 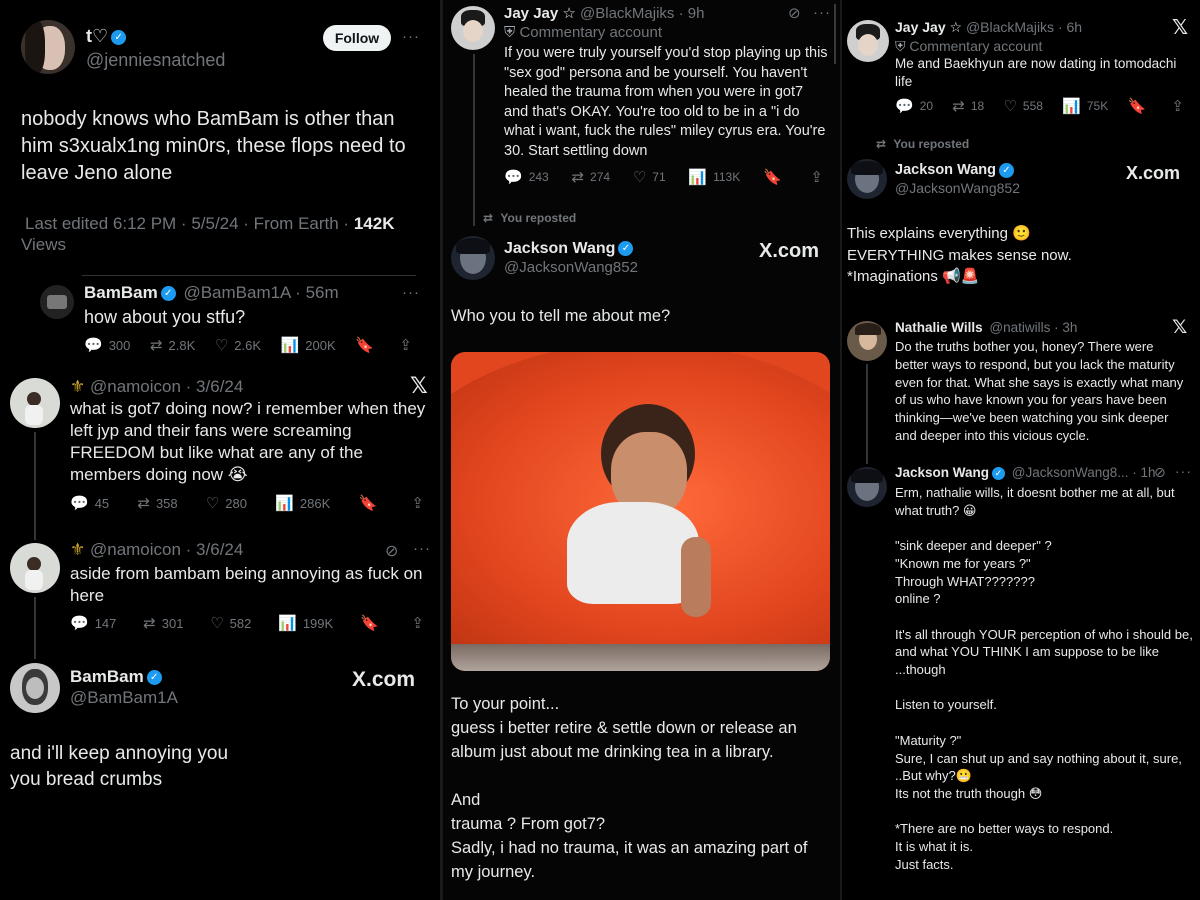 I want to click on author-handle: @JacksonWang8... · 1h, so click(x=1084, y=472).